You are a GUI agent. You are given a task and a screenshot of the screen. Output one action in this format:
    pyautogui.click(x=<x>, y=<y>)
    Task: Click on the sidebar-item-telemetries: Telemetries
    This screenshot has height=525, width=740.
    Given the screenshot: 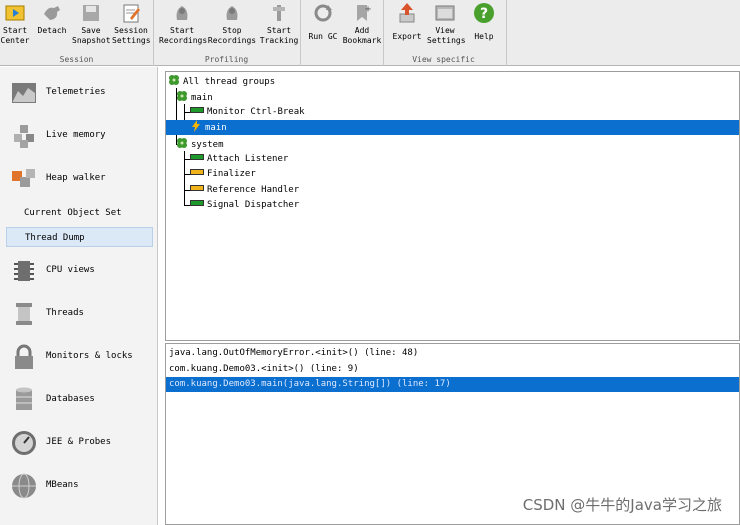 What is the action you would take?
    pyautogui.click(x=81, y=92)
    